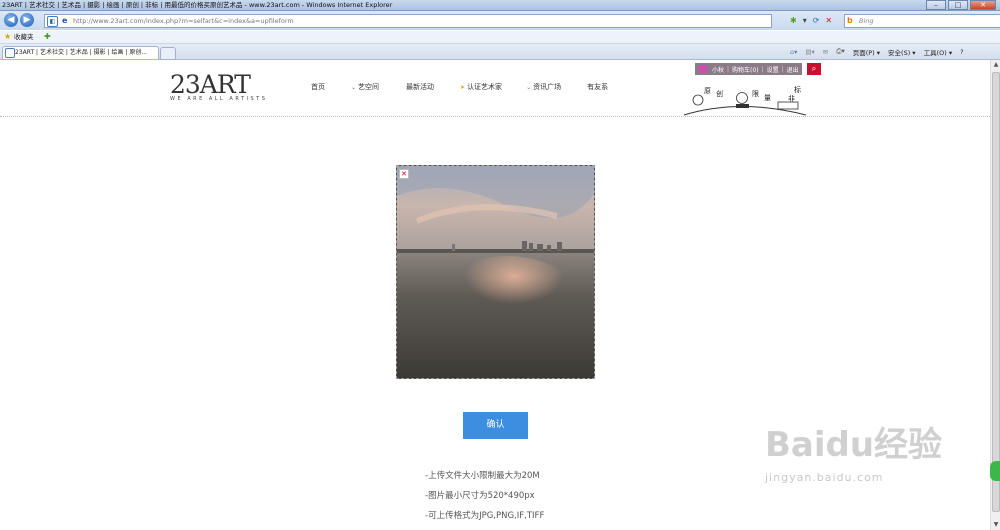 The width and height of the screenshot is (1000, 530). Describe the element at coordinates (791, 98) in the screenshot. I see `deco-char: 非` at that location.